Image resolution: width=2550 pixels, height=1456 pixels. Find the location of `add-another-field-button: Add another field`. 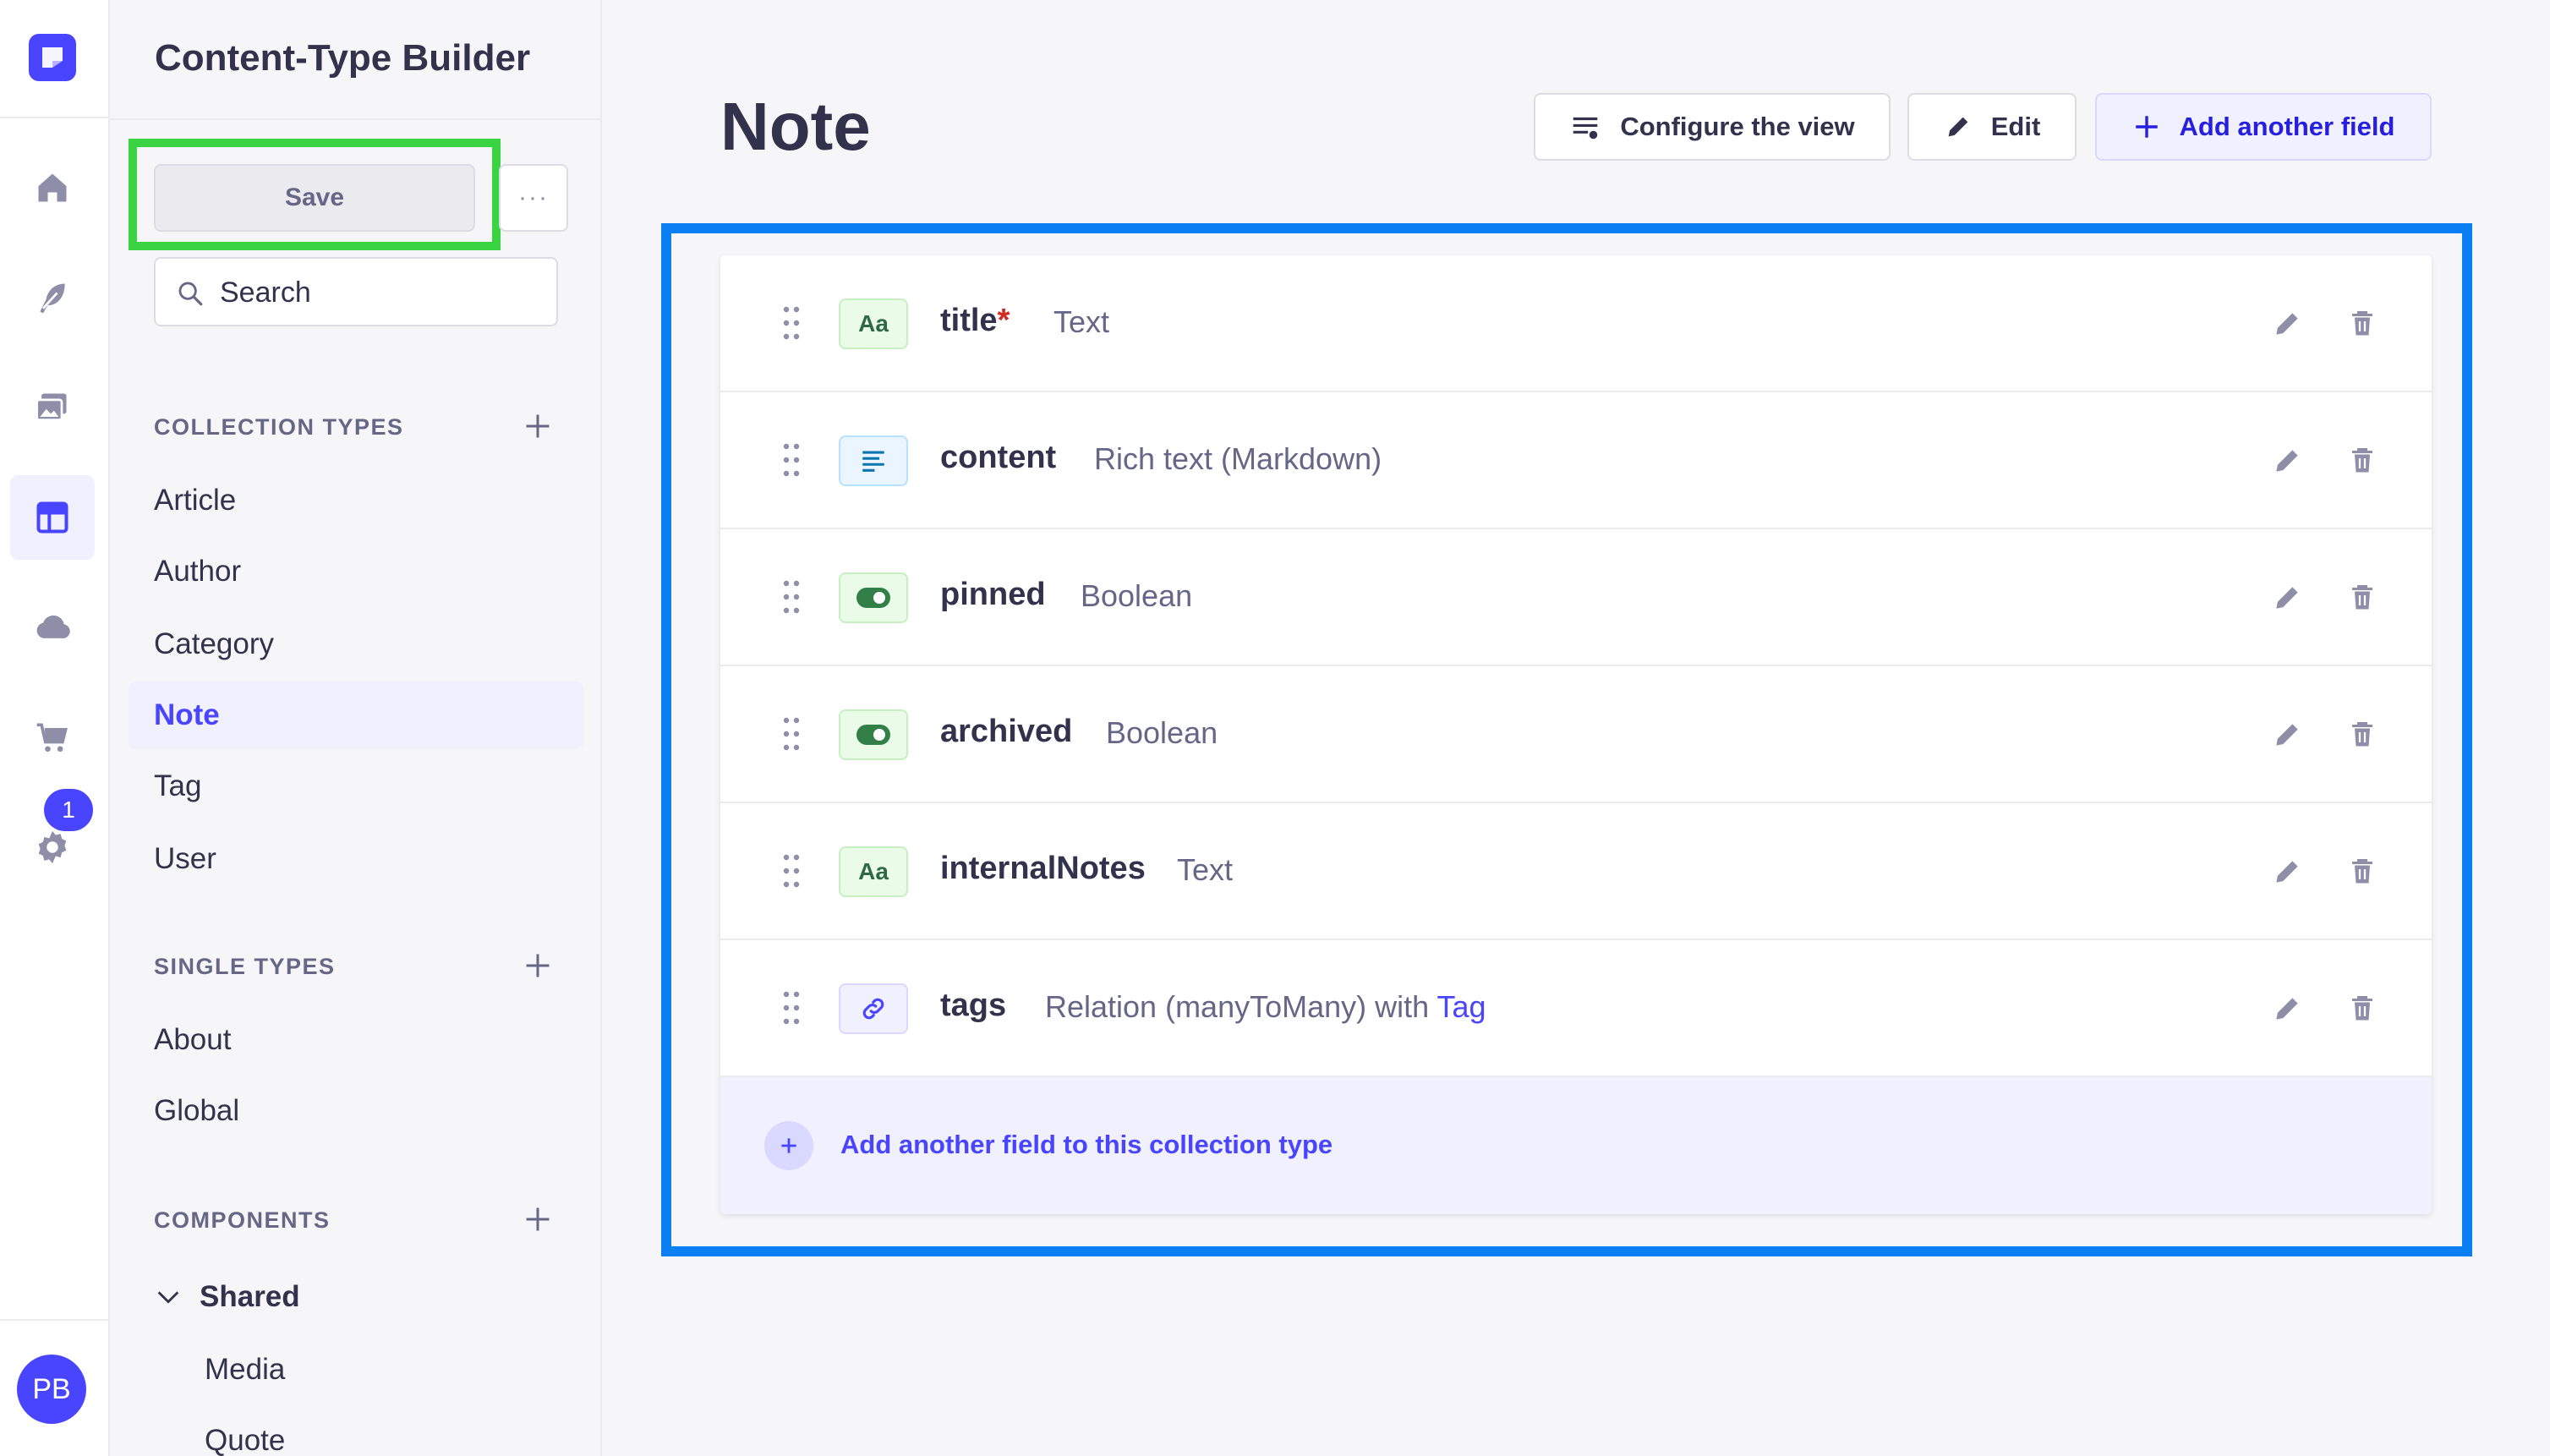

add-another-field-button: Add another field is located at coordinates (2263, 127).